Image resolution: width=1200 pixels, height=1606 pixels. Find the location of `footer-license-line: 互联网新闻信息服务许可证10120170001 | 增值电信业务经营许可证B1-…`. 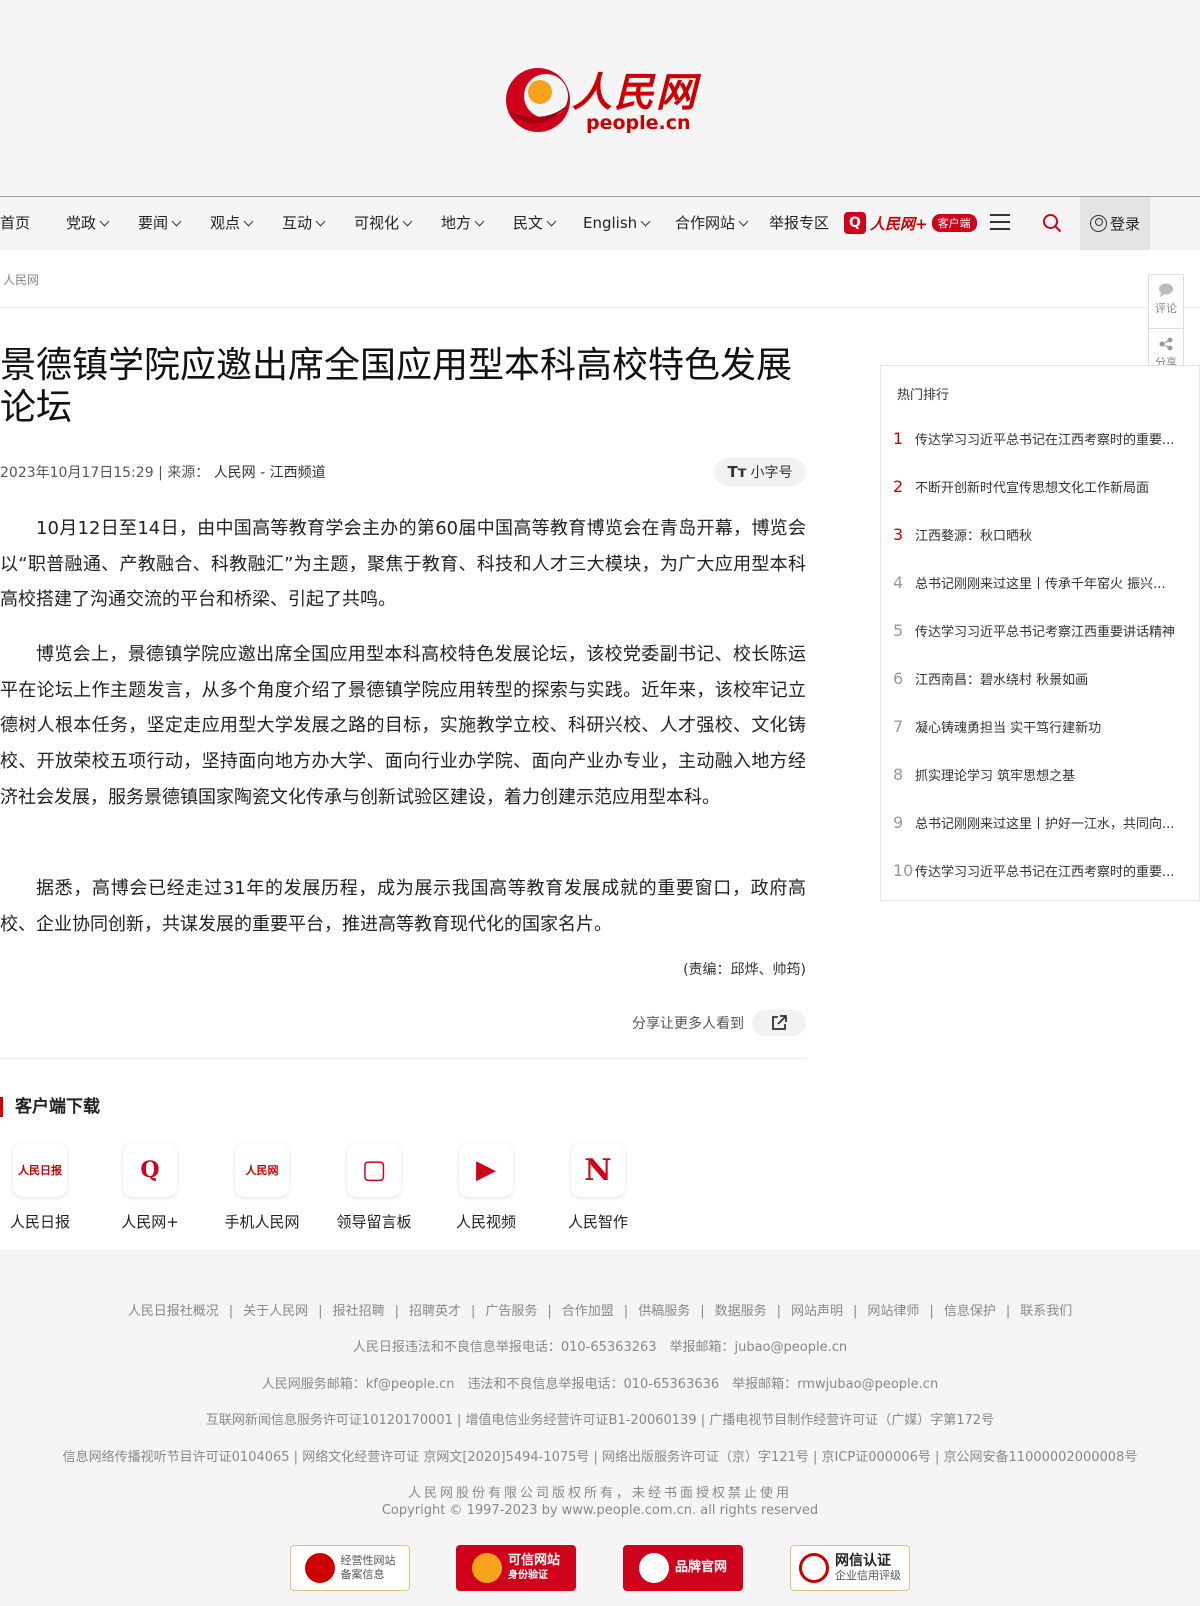

footer-license-line: 互联网新闻信息服务许可证10120170001 | 增值电信业务经营许可证B1-… is located at coordinates (600, 1420).